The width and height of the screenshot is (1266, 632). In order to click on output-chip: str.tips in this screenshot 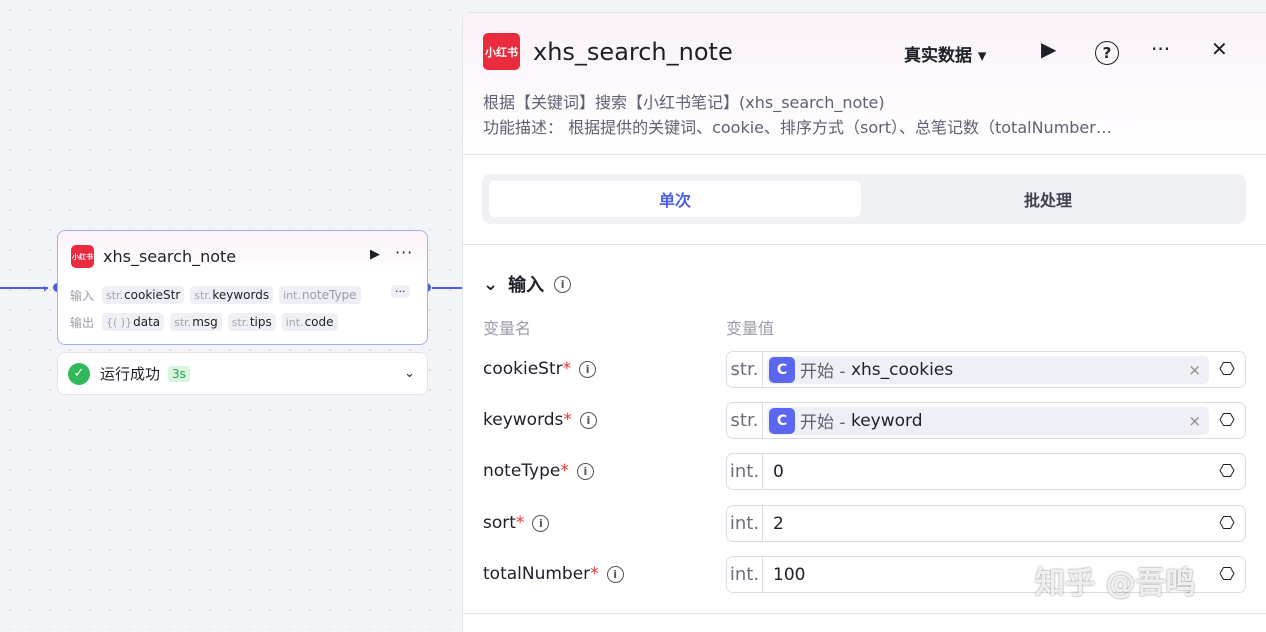, I will do `click(251, 322)`.